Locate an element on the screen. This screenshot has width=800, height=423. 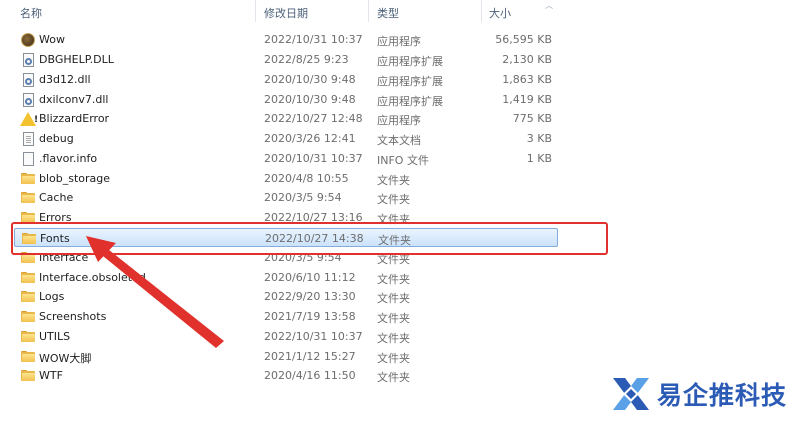
sort-up-icon: ︿ is located at coordinates (549, 5).